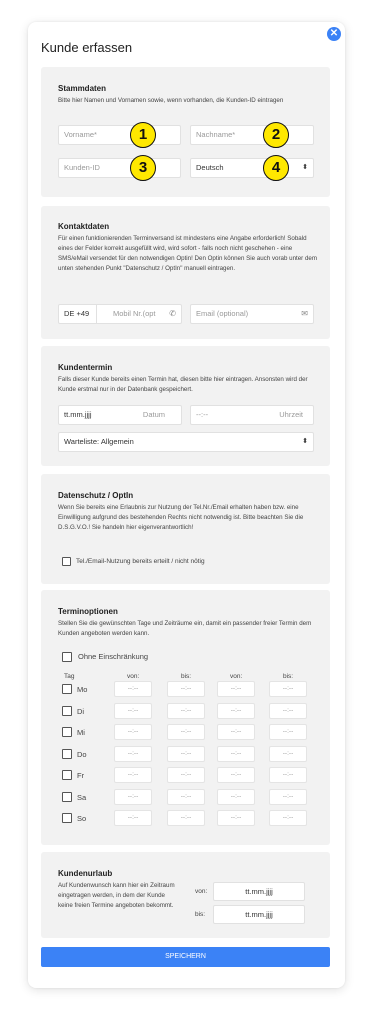  What do you see at coordinates (113, 656) in the screenshot?
I see `no-limit-label: Ohne Einschränkung` at bounding box center [113, 656].